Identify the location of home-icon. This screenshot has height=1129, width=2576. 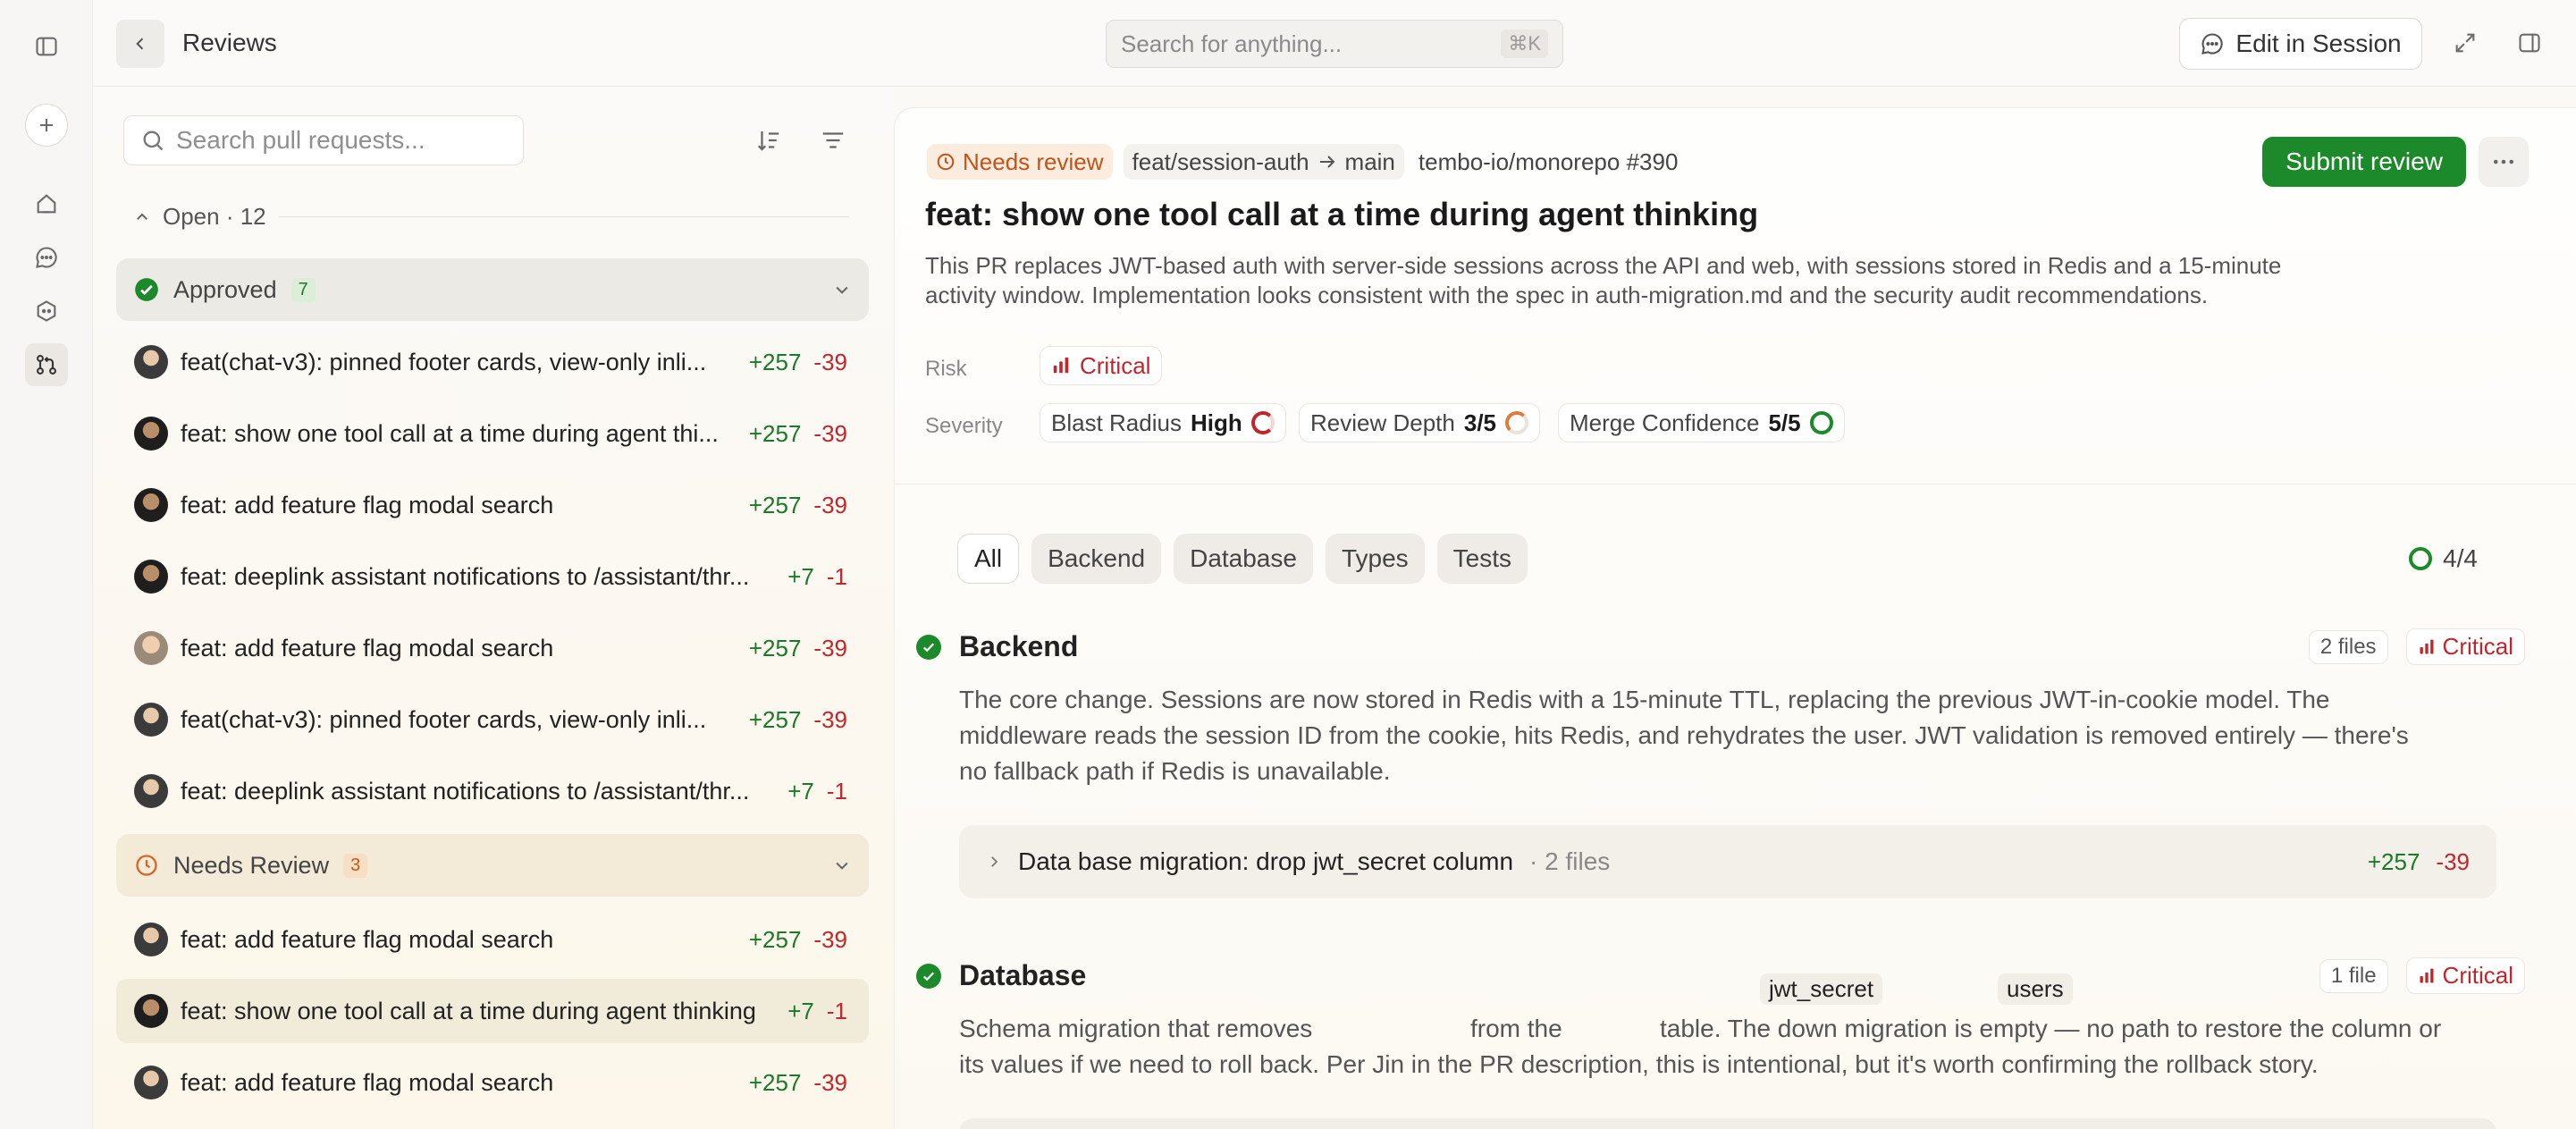
(47, 203).